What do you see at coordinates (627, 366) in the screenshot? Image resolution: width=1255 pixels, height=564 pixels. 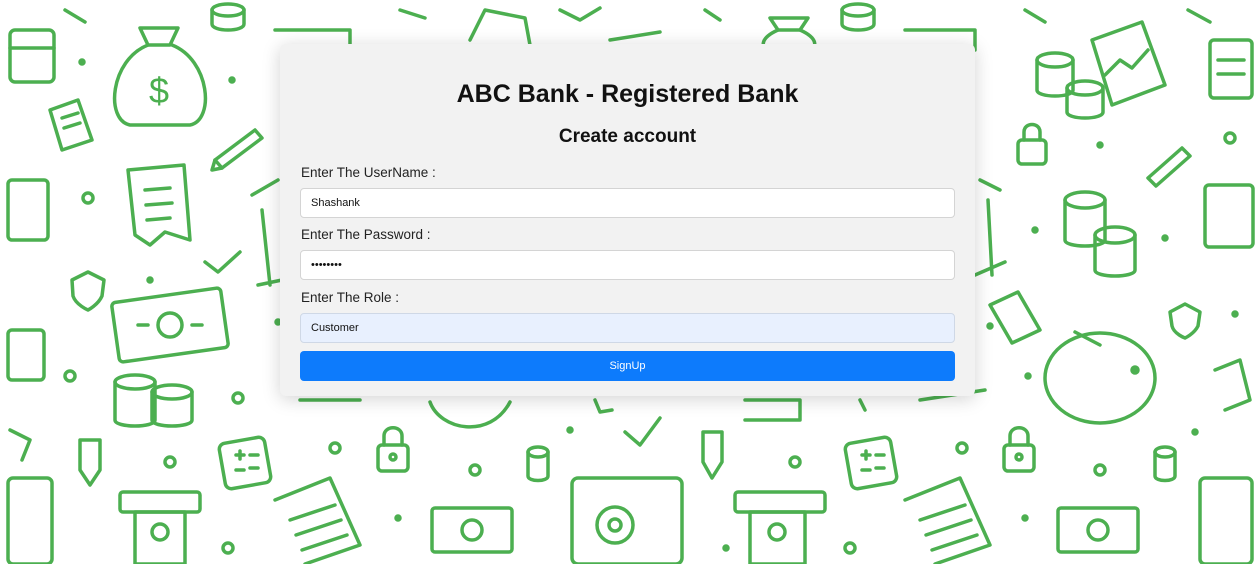 I see `signup-button: SignUp` at bounding box center [627, 366].